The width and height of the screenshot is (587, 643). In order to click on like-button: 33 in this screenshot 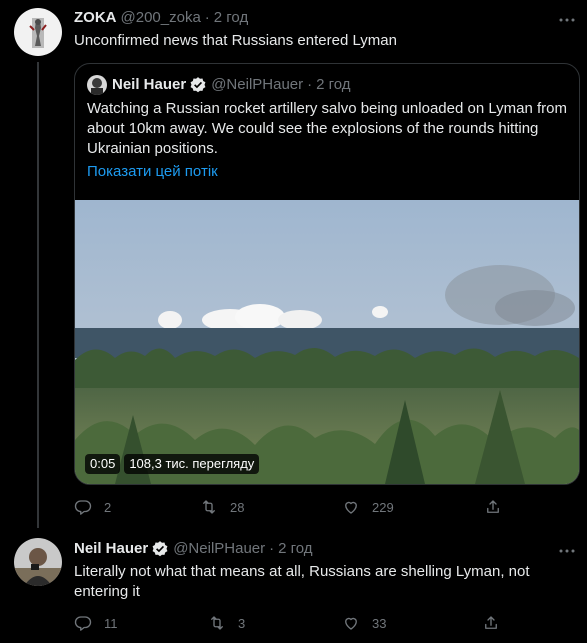, I will do `click(412, 623)`.